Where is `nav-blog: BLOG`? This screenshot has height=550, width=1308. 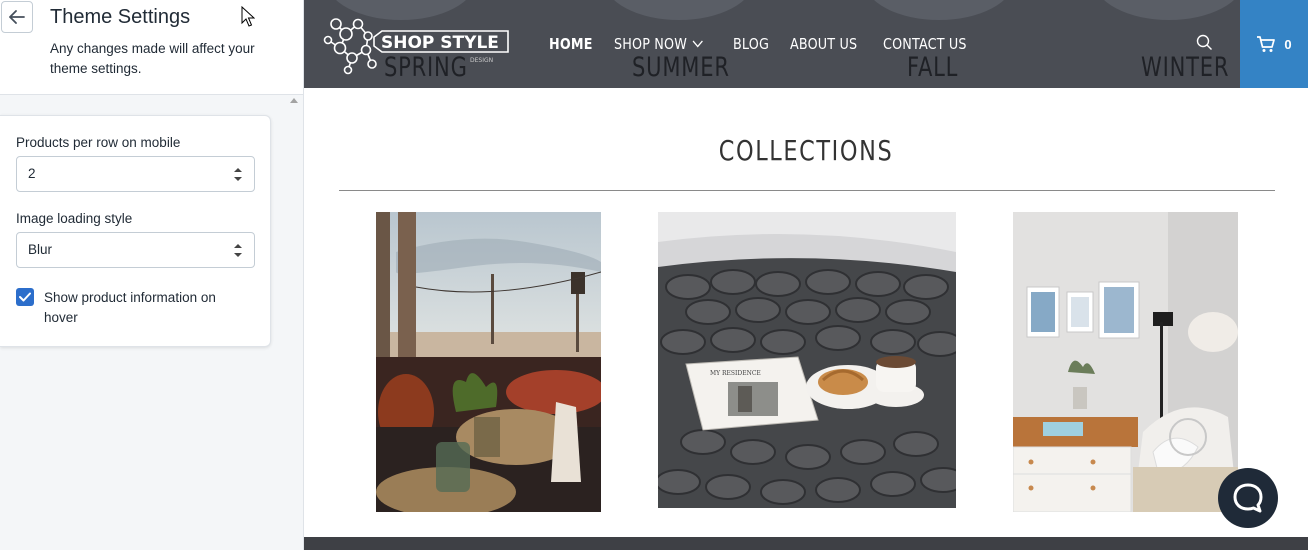
nav-blog: BLOG is located at coordinates (751, 44).